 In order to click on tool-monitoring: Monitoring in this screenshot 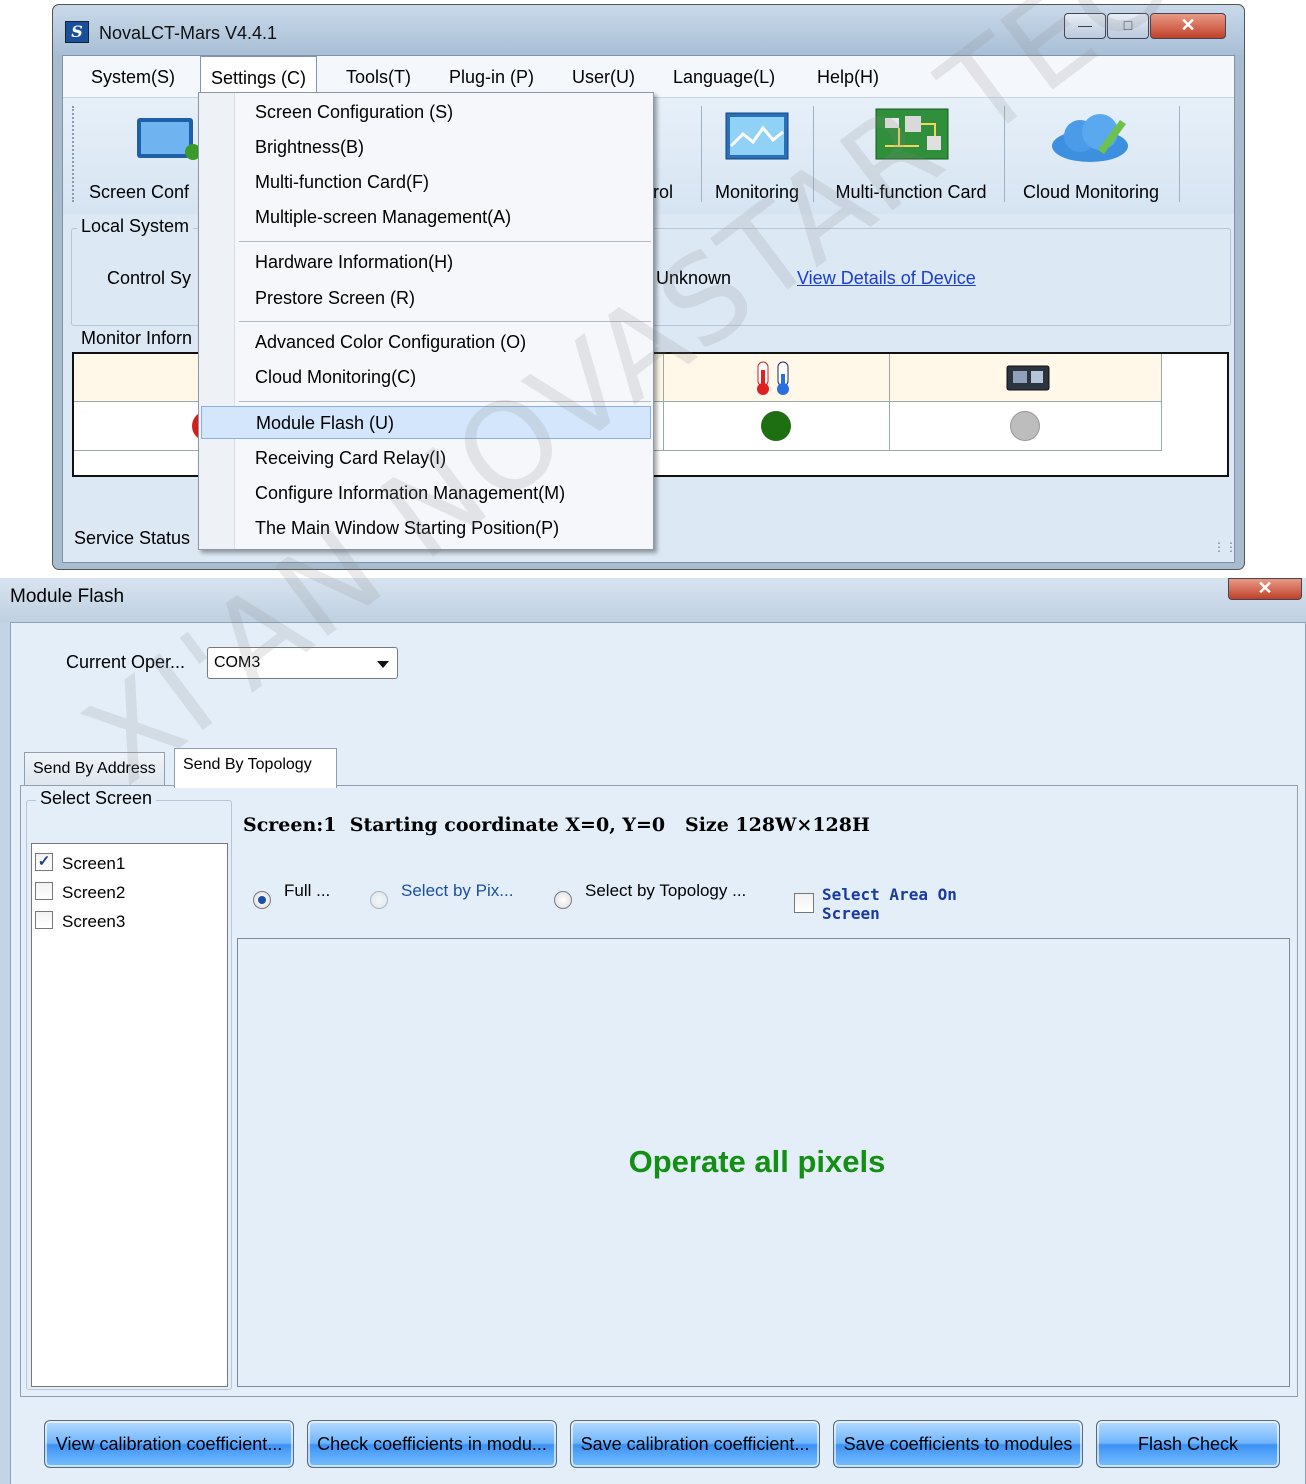, I will do `click(757, 153)`.